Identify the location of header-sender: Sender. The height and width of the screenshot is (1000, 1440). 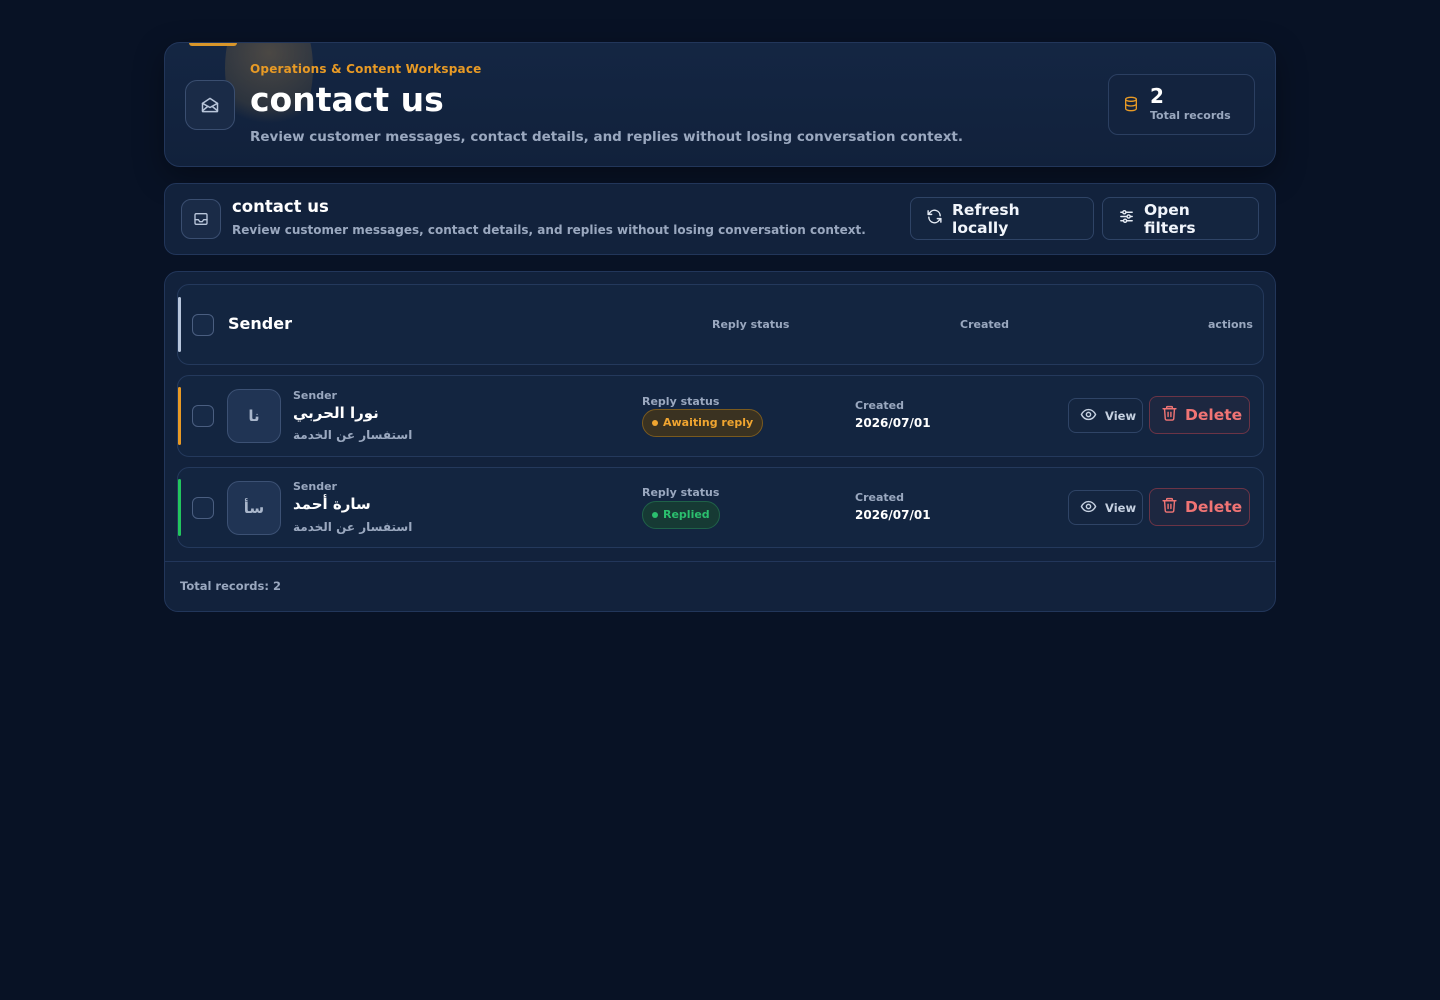
(260, 323).